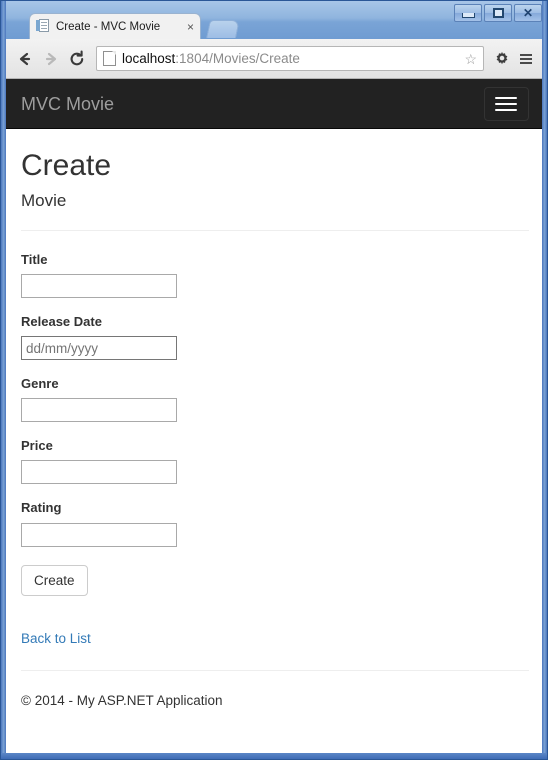 The image size is (548, 760). Describe the element at coordinates (223, 29) in the screenshot. I see `new-tab-button` at that location.